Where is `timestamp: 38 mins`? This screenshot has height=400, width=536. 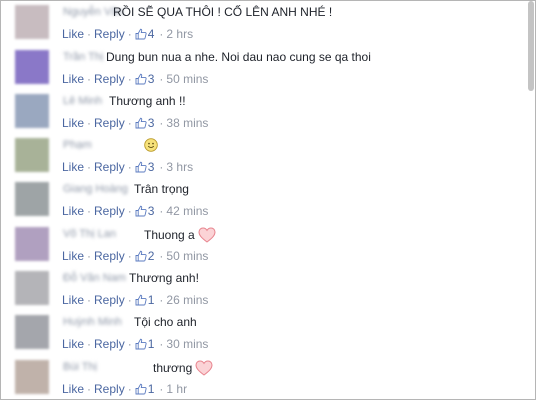
timestamp: 38 mins is located at coordinates (187, 123).